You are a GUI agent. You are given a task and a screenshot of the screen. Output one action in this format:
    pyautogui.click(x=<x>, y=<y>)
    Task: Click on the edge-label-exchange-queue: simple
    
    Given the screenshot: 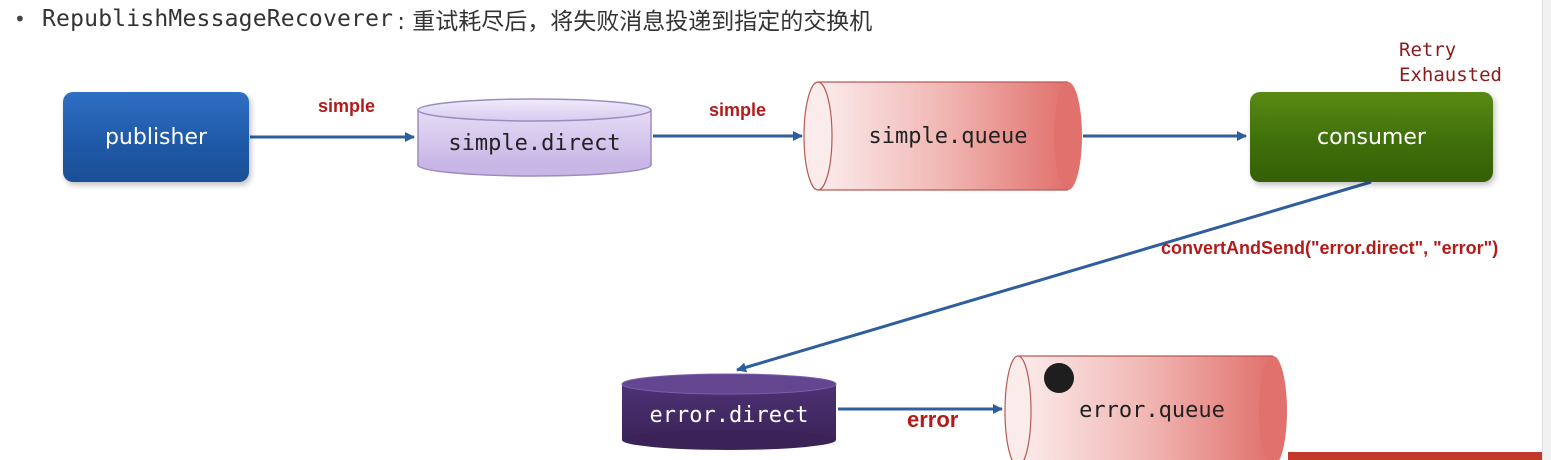 What is the action you would take?
    pyautogui.click(x=738, y=110)
    